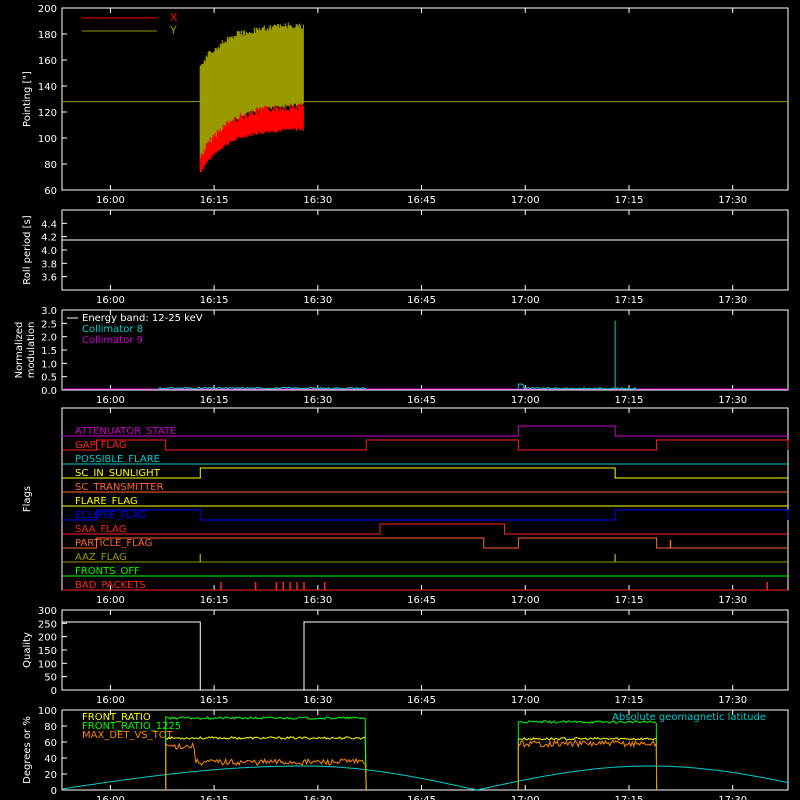  I want to click on y-tick-label: 120, so click(47, 113).